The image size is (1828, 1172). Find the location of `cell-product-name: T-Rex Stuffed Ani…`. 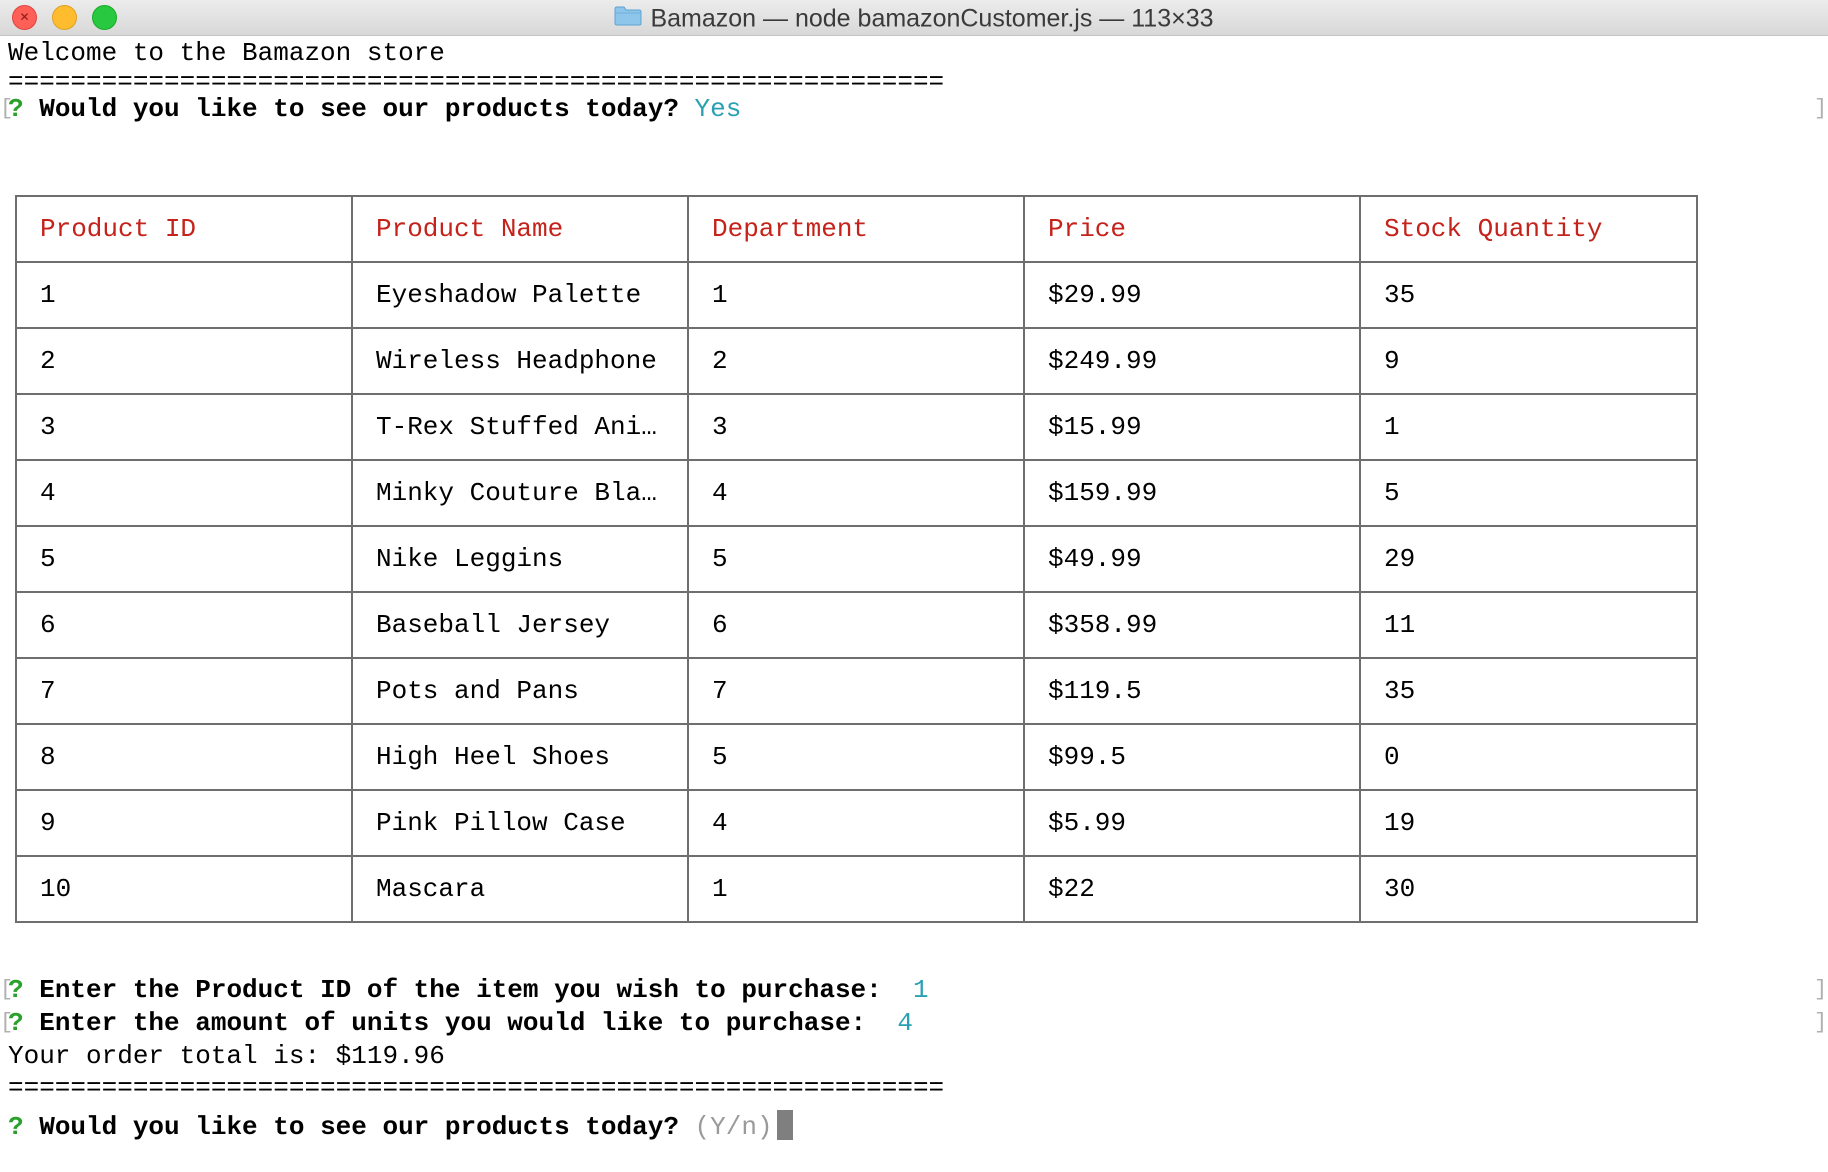

cell-product-name: T-Rex Stuffed Ani… is located at coordinates (520, 427).